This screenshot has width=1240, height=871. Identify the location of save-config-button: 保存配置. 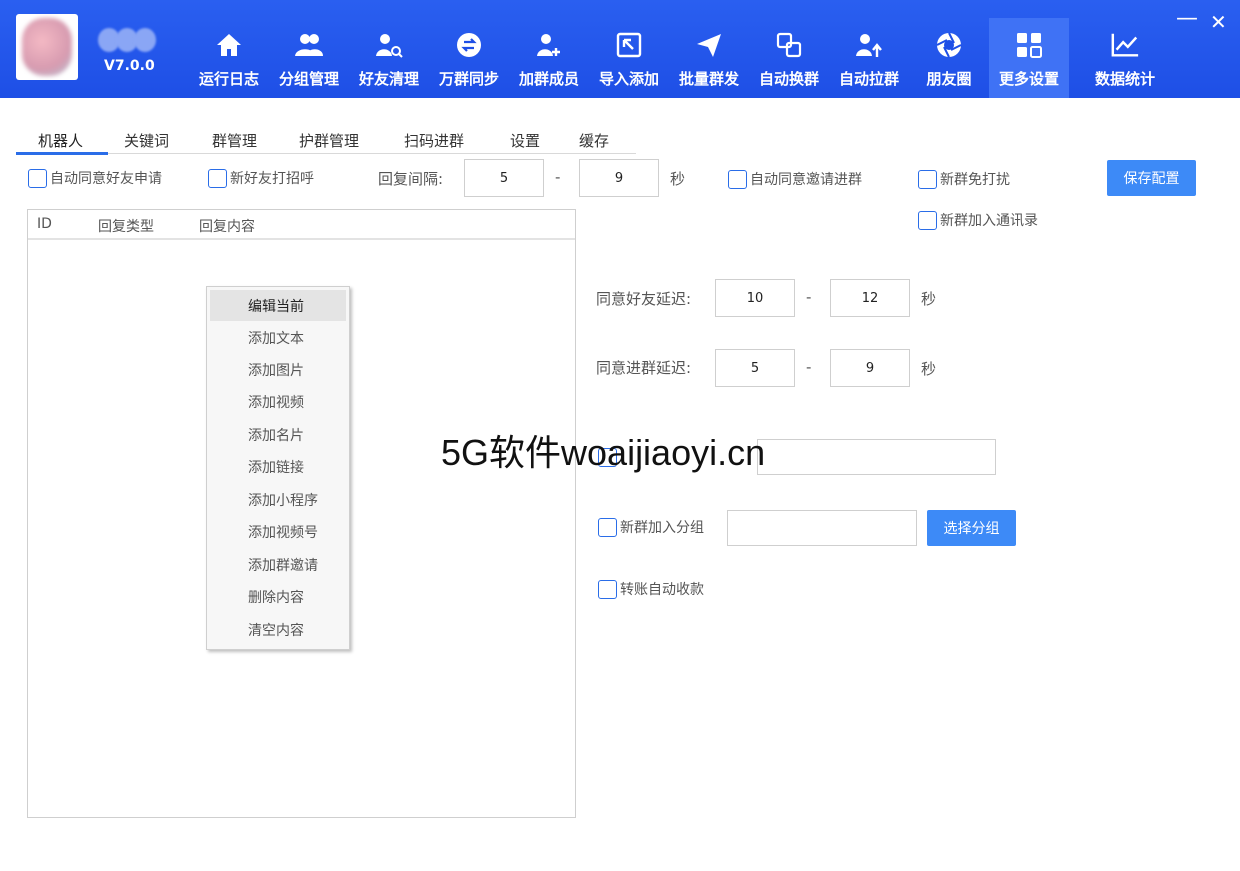
(1151, 178).